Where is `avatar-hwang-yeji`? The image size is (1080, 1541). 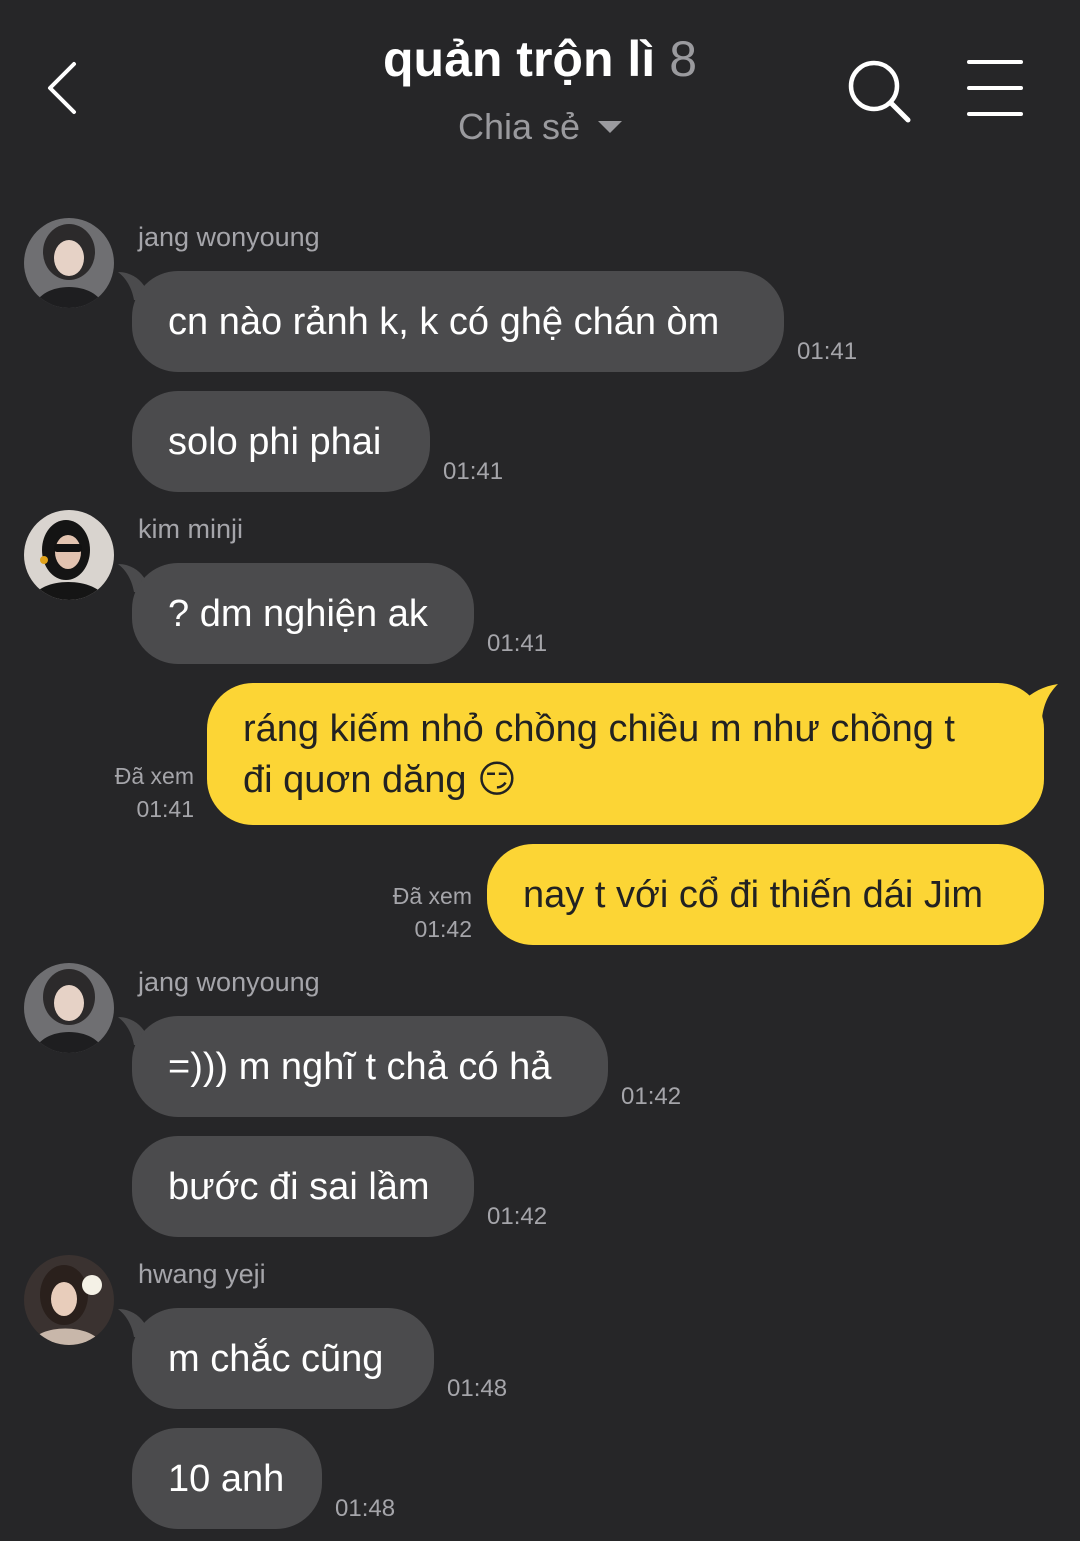 avatar-hwang-yeji is located at coordinates (69, 1300).